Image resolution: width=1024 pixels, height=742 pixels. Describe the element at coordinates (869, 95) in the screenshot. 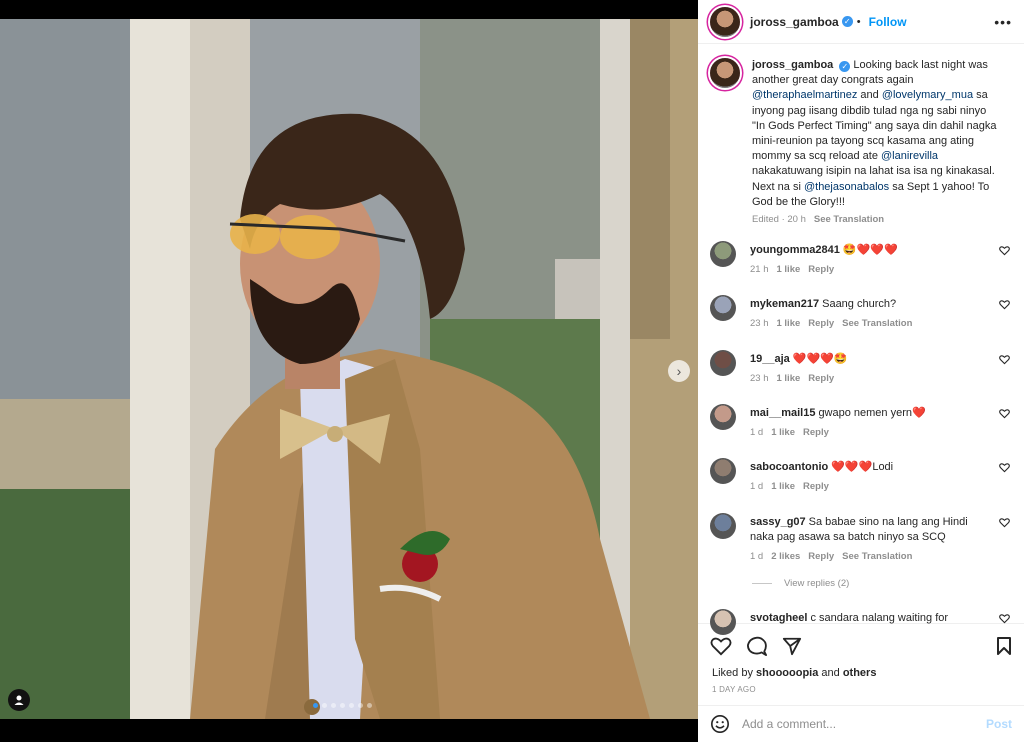

I see `caption-text-segment: and` at that location.